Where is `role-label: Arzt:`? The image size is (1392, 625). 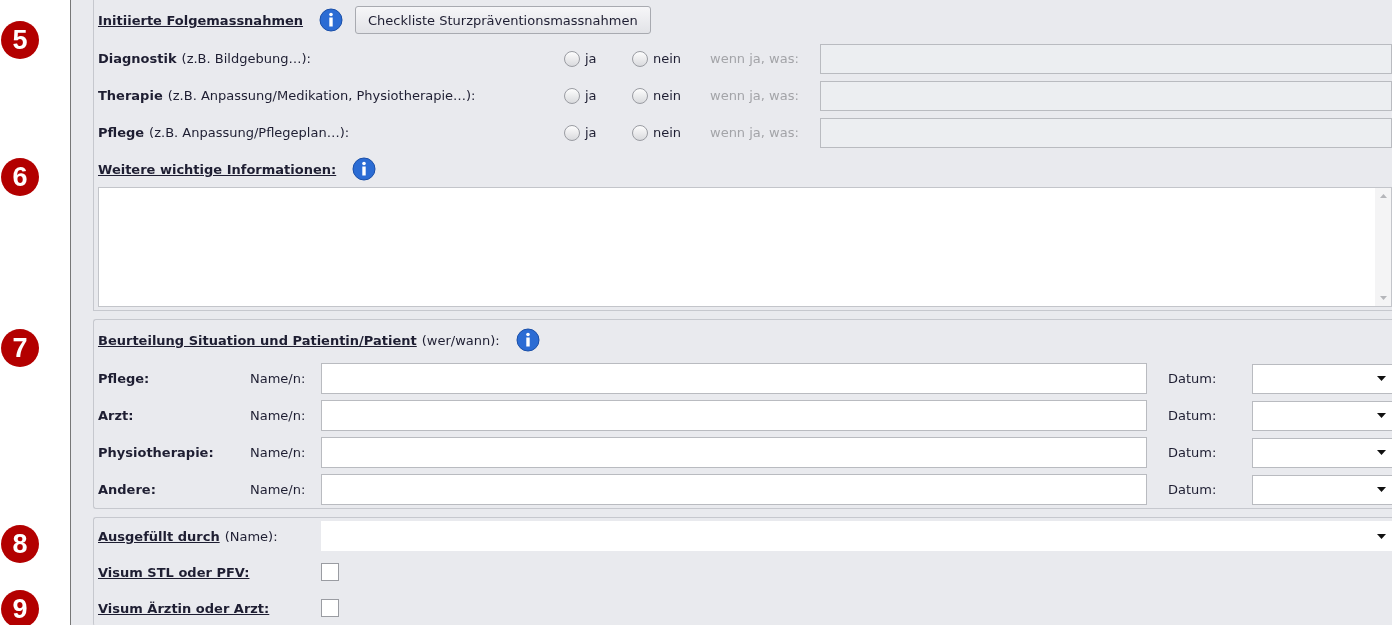
role-label: Arzt: is located at coordinates (116, 415).